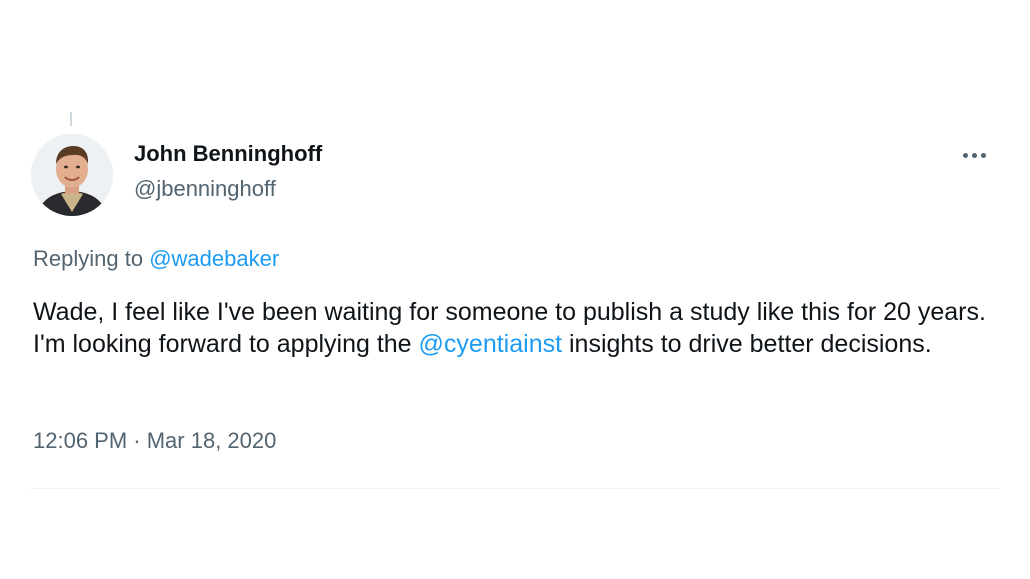 The height and width of the screenshot is (579, 1030). What do you see at coordinates (747, 344) in the screenshot?
I see `tweet-text-part2: insights to drive better decisions.` at bounding box center [747, 344].